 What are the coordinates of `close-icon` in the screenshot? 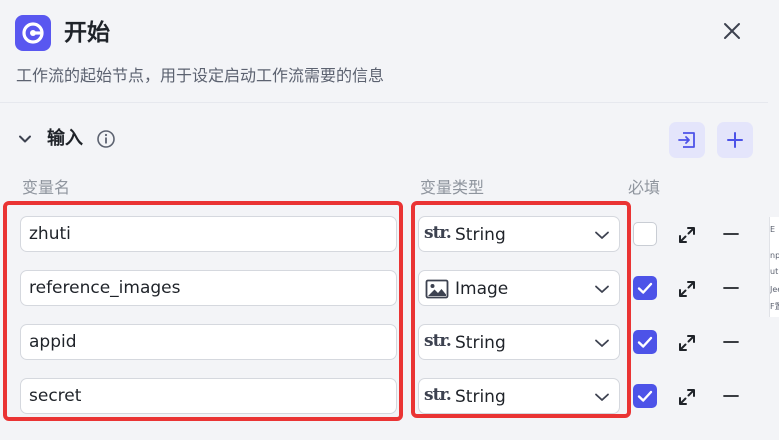 It's located at (732, 31).